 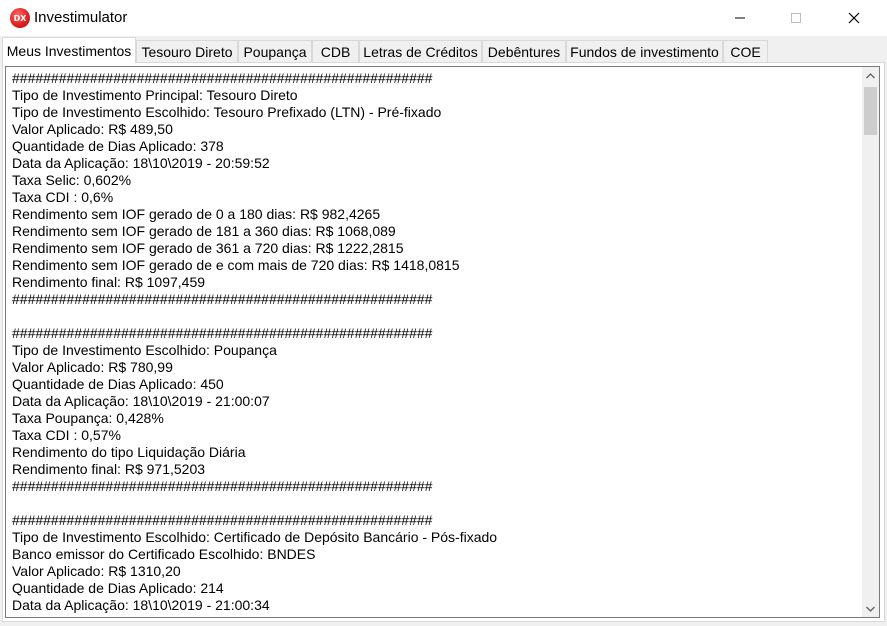 I want to click on text-line: Rendimento do tipo Liquidação Diária, so click(x=129, y=452).